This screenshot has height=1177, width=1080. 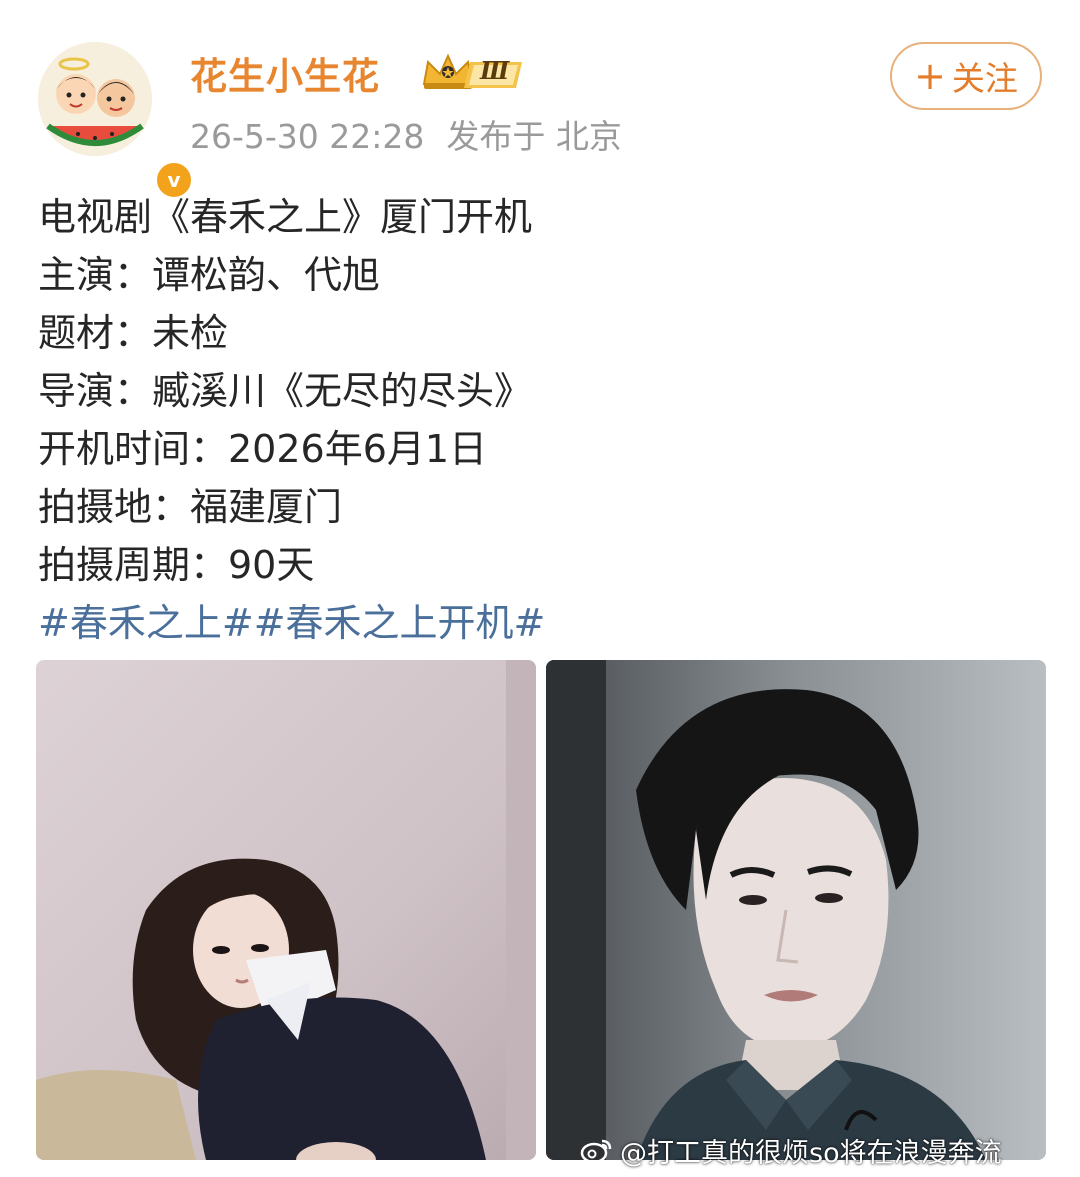 I want to click on avatar: v, so click(x=116, y=121).